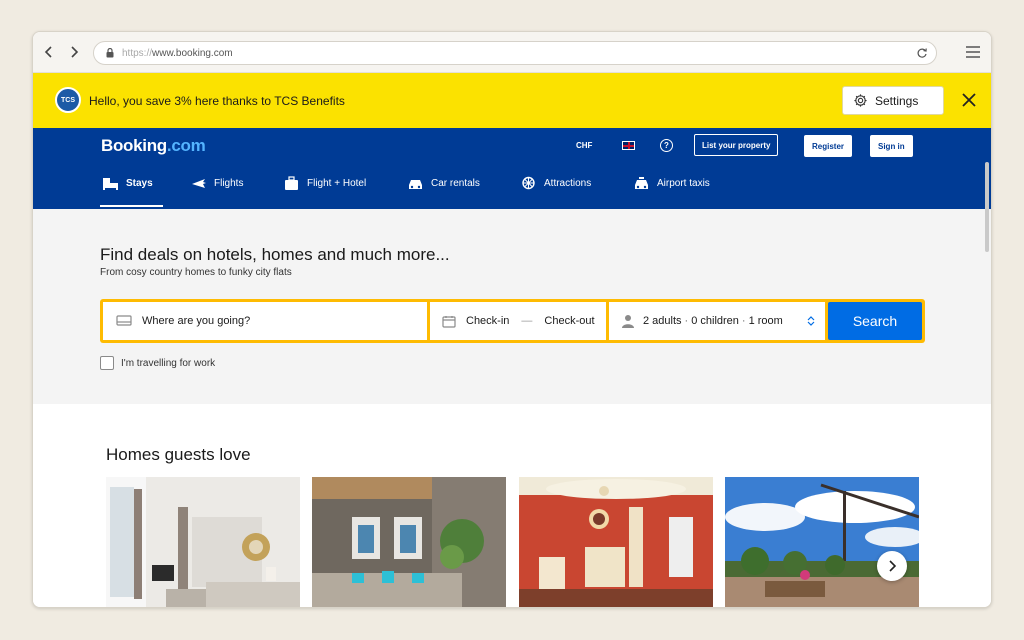  I want to click on settings-button: Settings, so click(893, 100).